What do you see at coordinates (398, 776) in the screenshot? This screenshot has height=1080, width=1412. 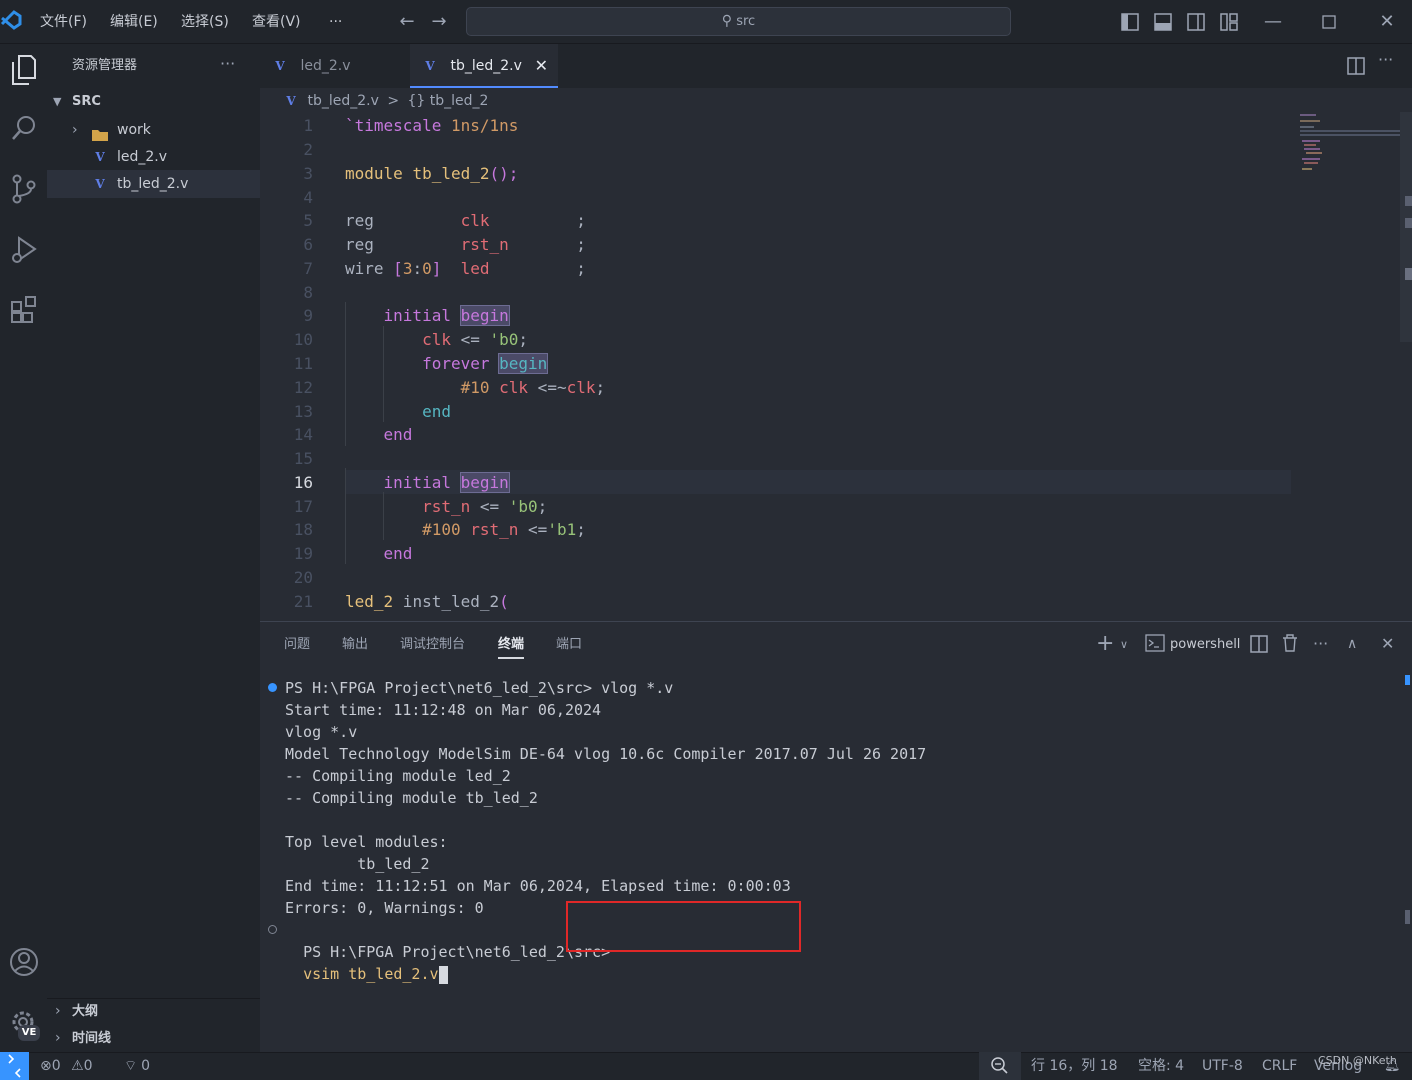 I see `terminal-line: -- Compiling module led_2` at bounding box center [398, 776].